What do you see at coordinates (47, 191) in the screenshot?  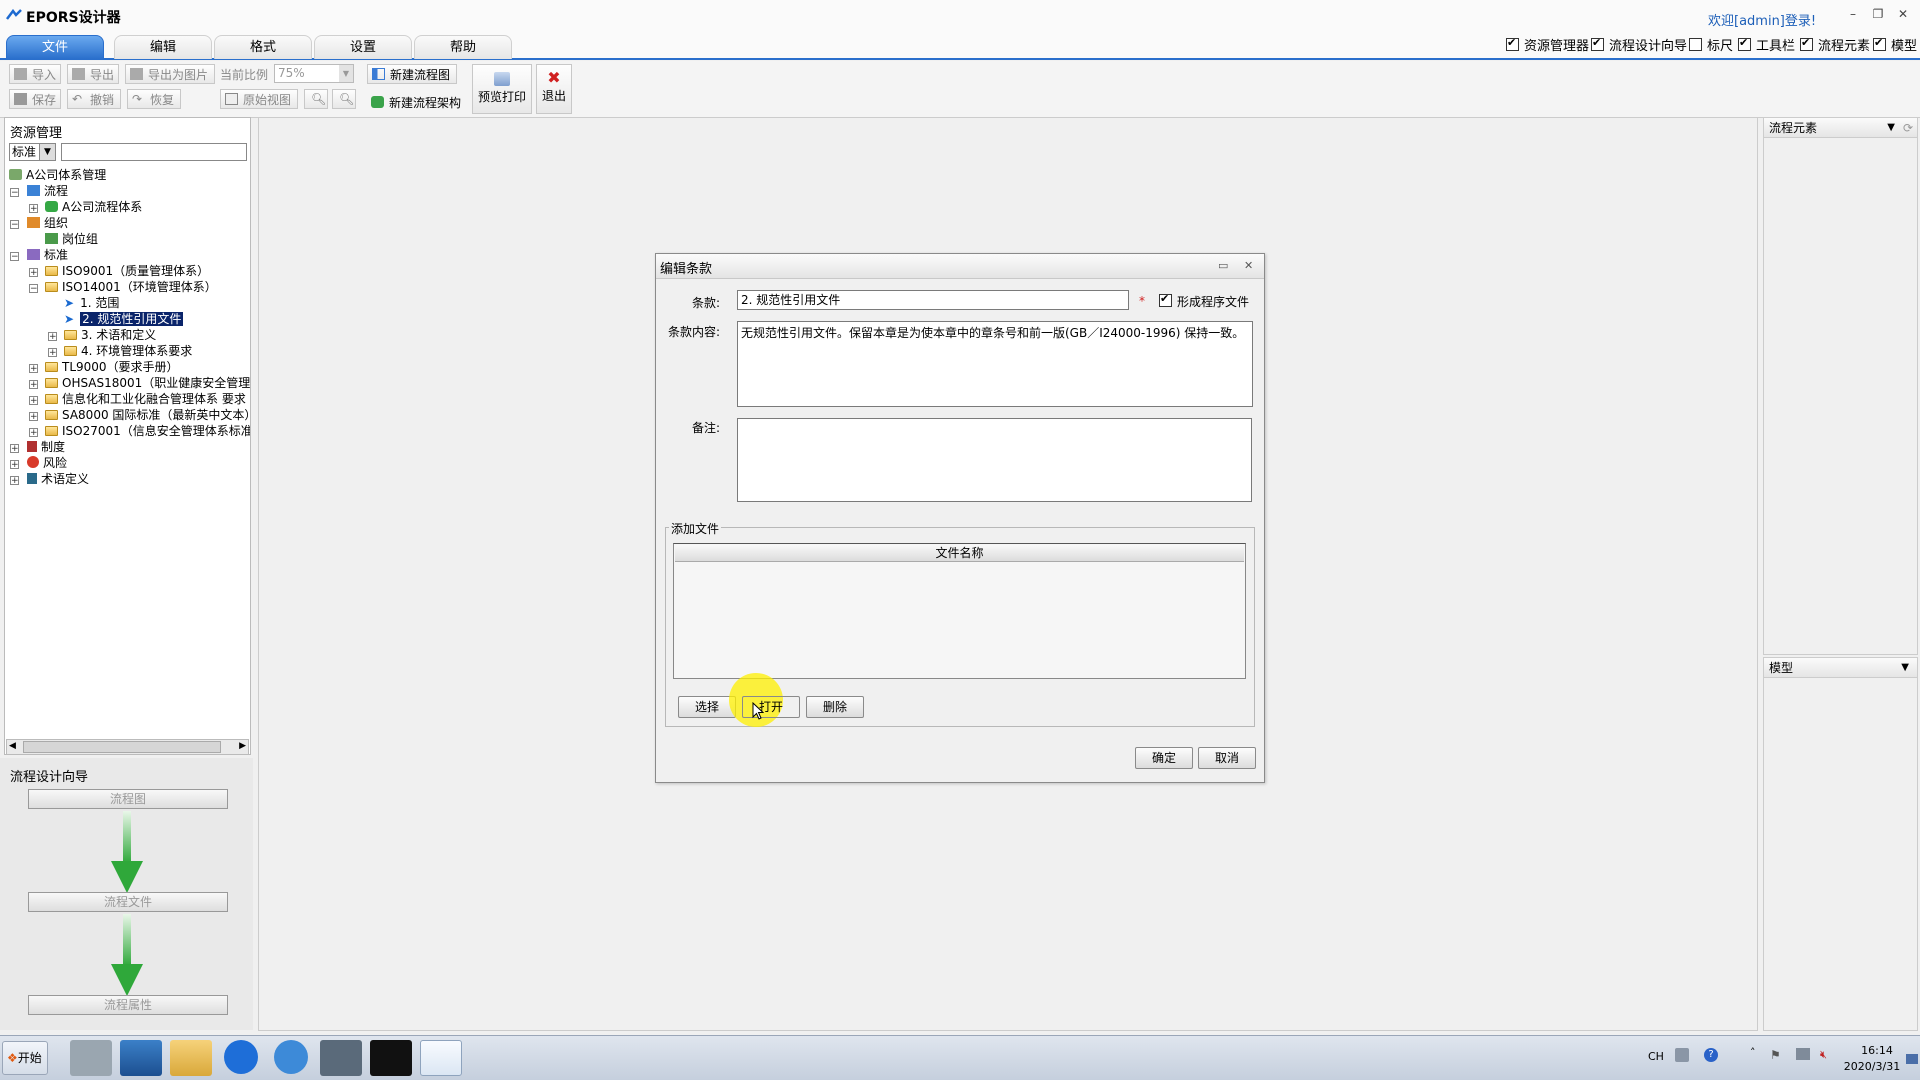 I see `tree-node-process: 流程` at bounding box center [47, 191].